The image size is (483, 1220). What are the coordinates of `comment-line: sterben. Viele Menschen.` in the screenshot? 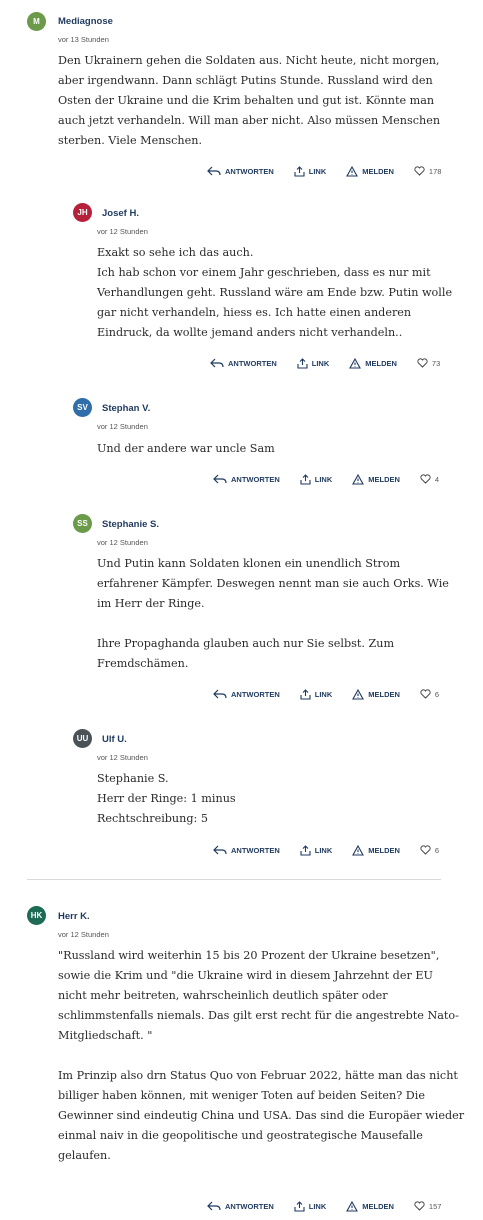 It's located at (130, 140).